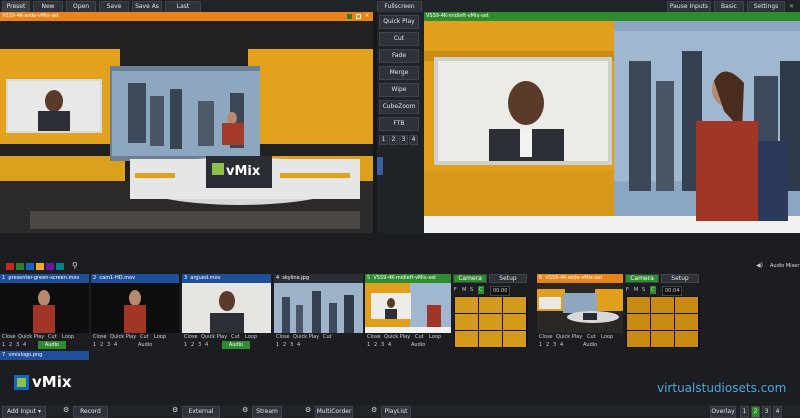 The width and height of the screenshot is (800, 418). What do you see at coordinates (413, 140) in the screenshot?
I see `transition-4-button: 4` at bounding box center [413, 140].